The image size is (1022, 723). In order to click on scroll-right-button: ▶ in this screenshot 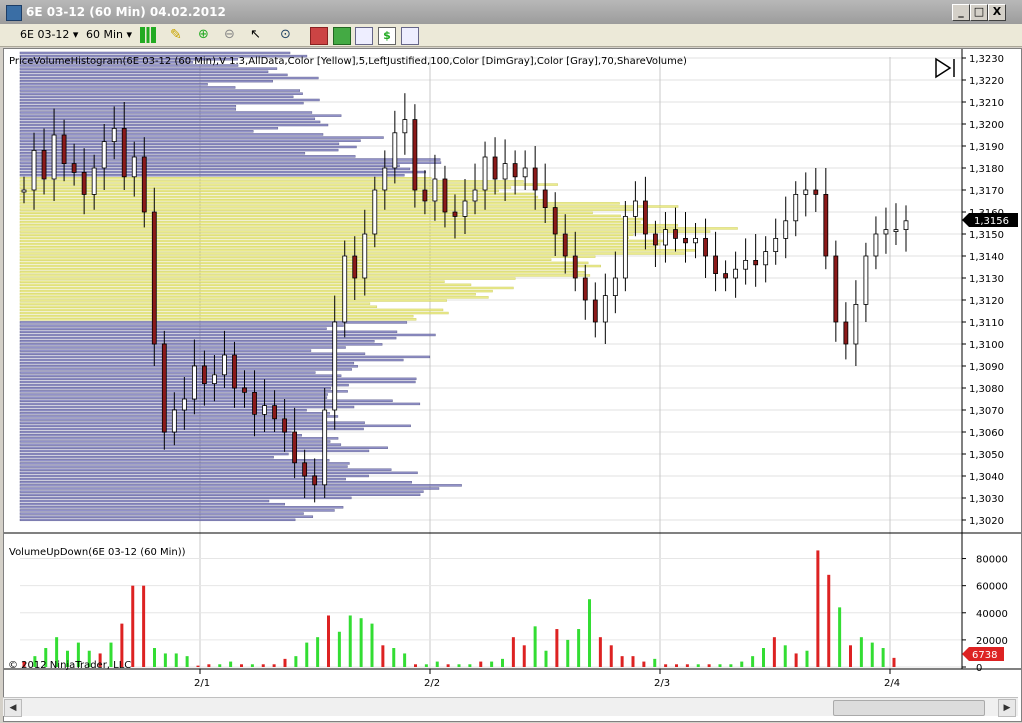, I will do `click(1007, 708)`.